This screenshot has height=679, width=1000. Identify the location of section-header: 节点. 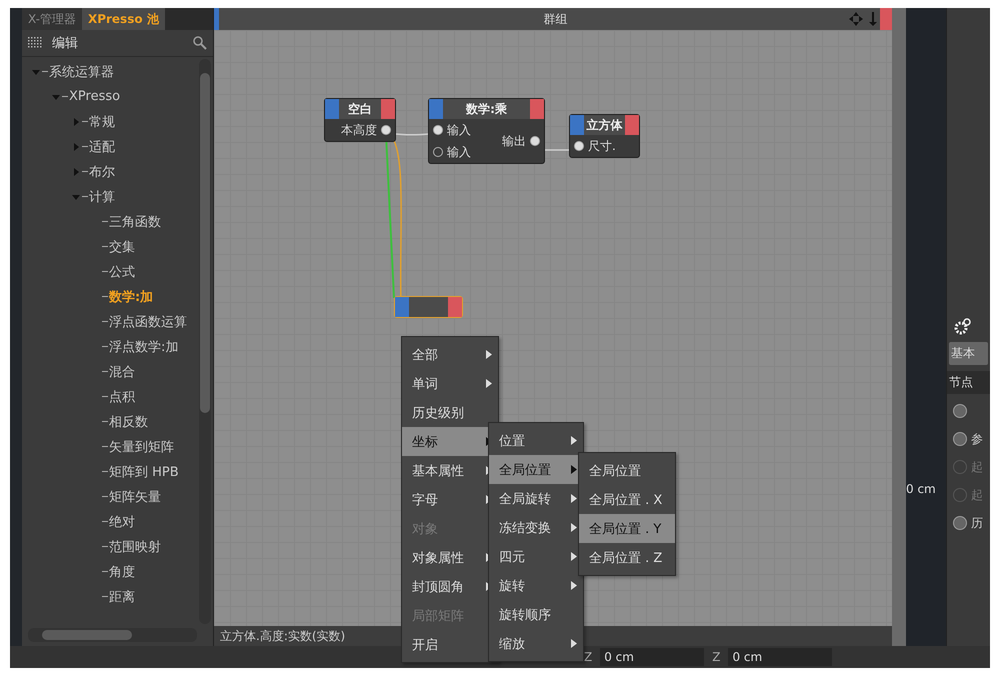
(968, 382).